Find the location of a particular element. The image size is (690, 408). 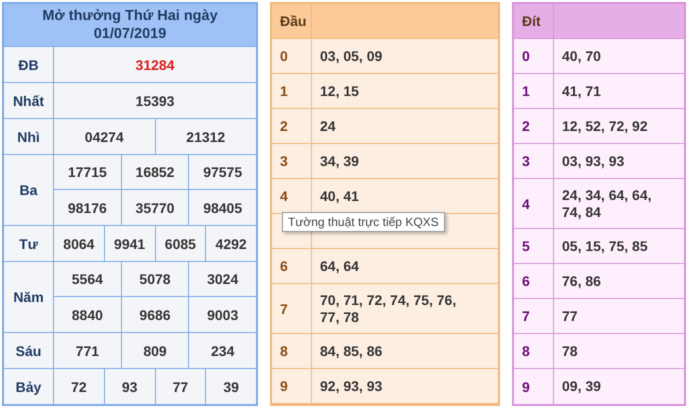

prize-number: 16852 is located at coordinates (156, 172).